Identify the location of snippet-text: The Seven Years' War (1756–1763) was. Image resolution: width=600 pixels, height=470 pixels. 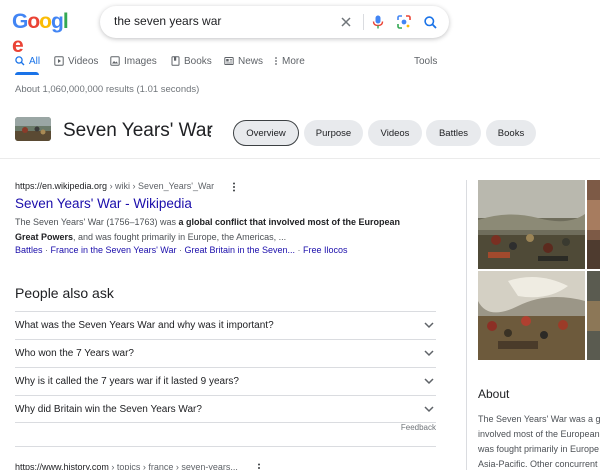
(97, 222).